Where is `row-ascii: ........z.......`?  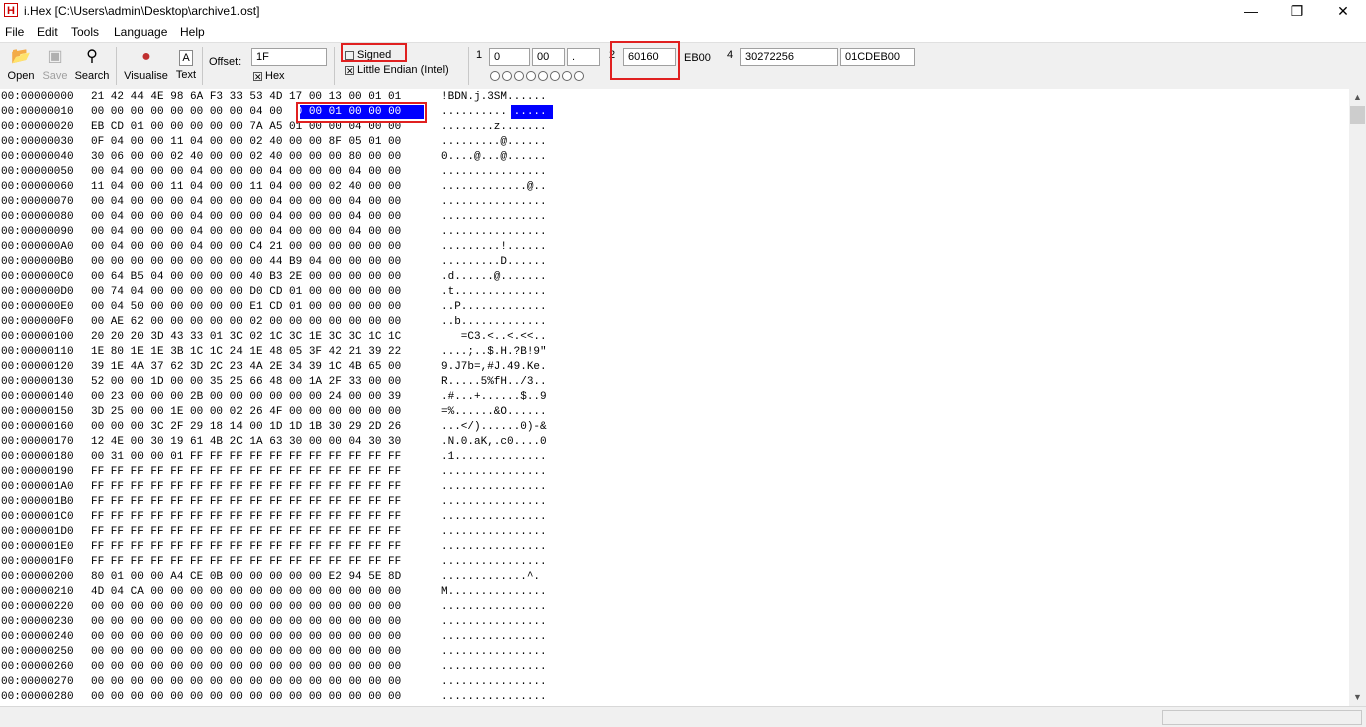 row-ascii: ........z....... is located at coordinates (494, 127).